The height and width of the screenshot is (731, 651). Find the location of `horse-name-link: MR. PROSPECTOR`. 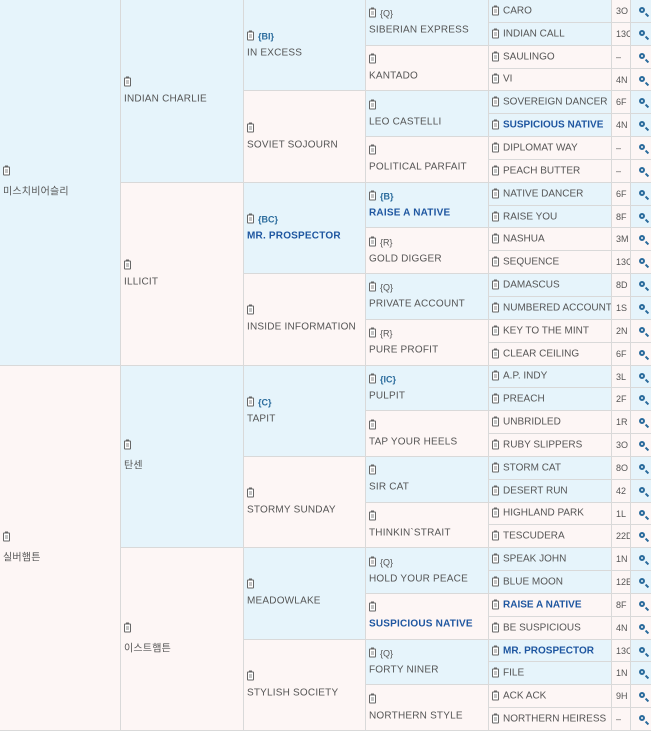

horse-name-link: MR. PROSPECTOR is located at coordinates (305, 235).